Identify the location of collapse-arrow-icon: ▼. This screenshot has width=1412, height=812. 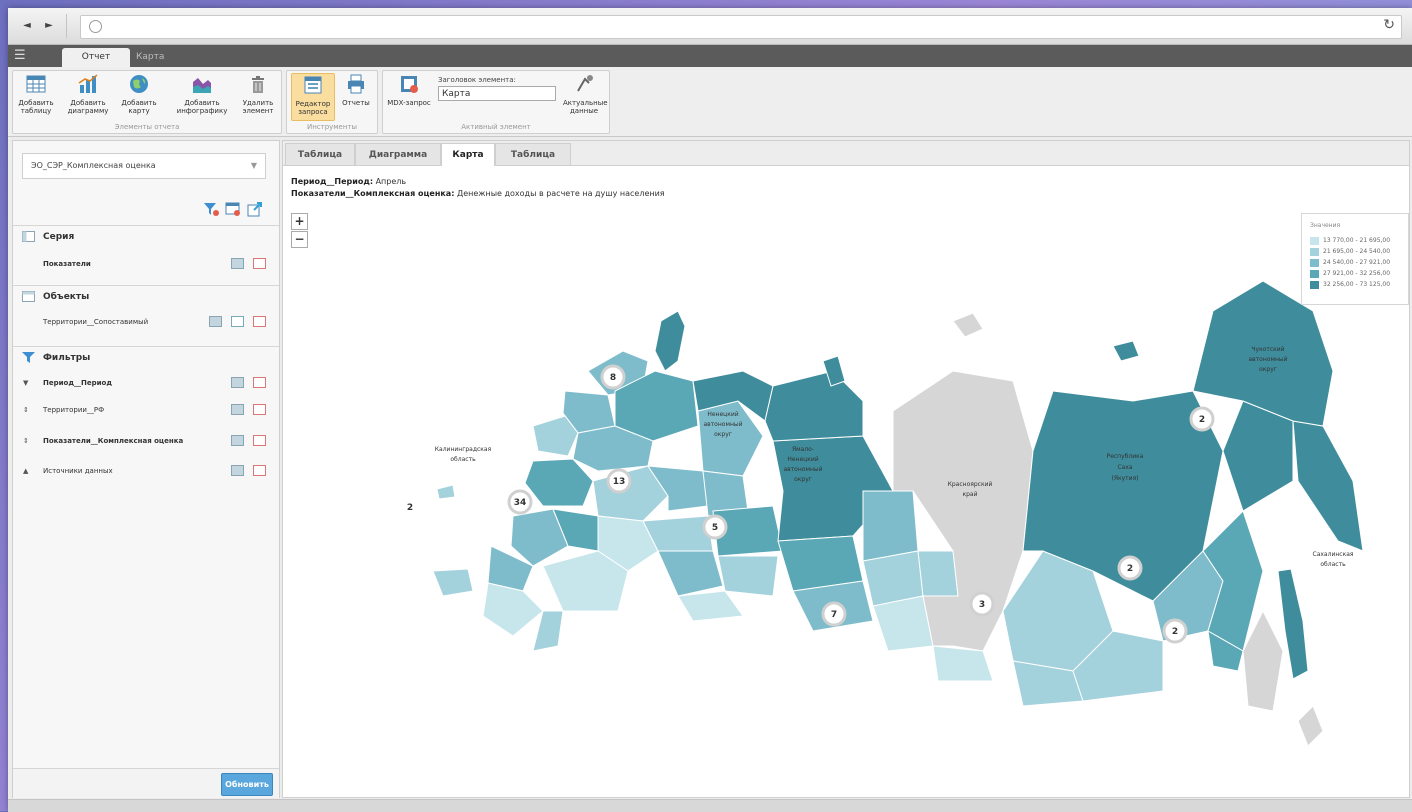
(25, 383).